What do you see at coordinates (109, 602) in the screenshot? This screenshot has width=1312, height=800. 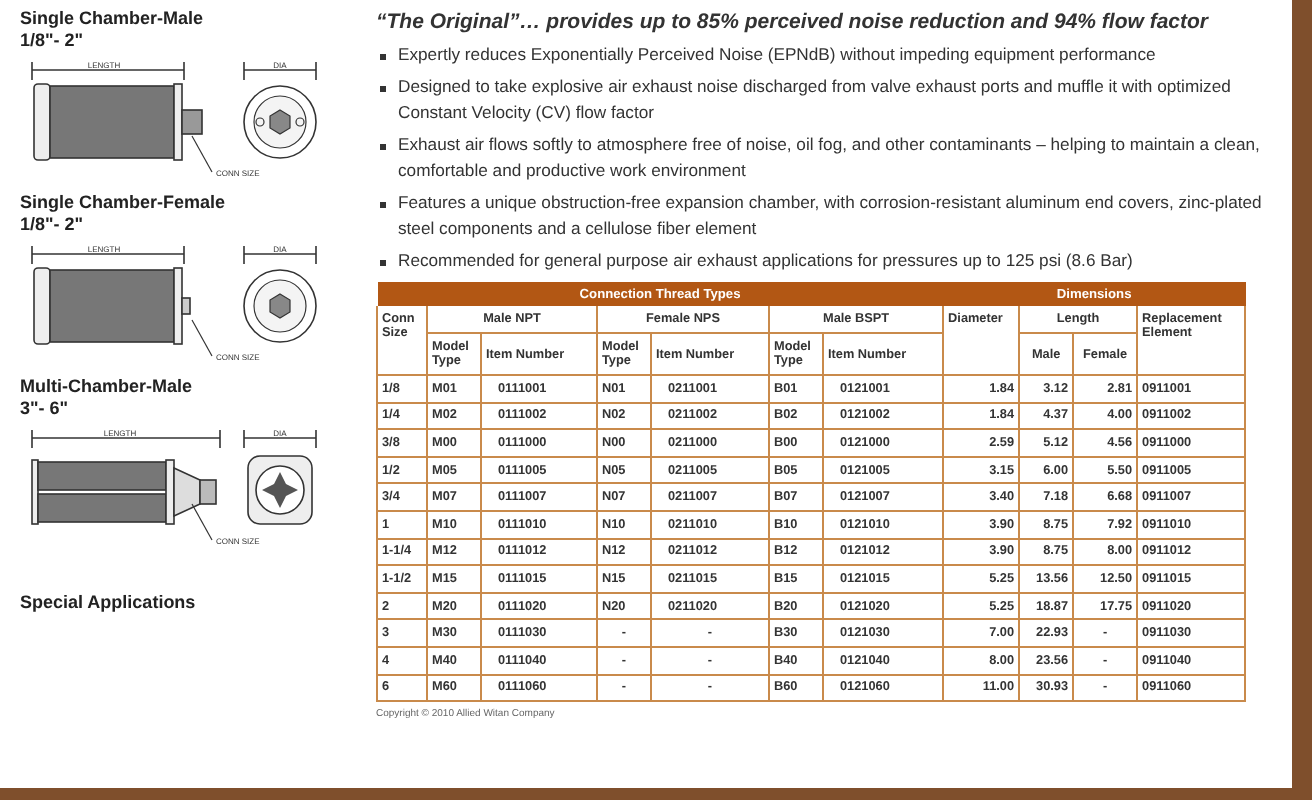 I see `section-heading: Special Applications` at bounding box center [109, 602].